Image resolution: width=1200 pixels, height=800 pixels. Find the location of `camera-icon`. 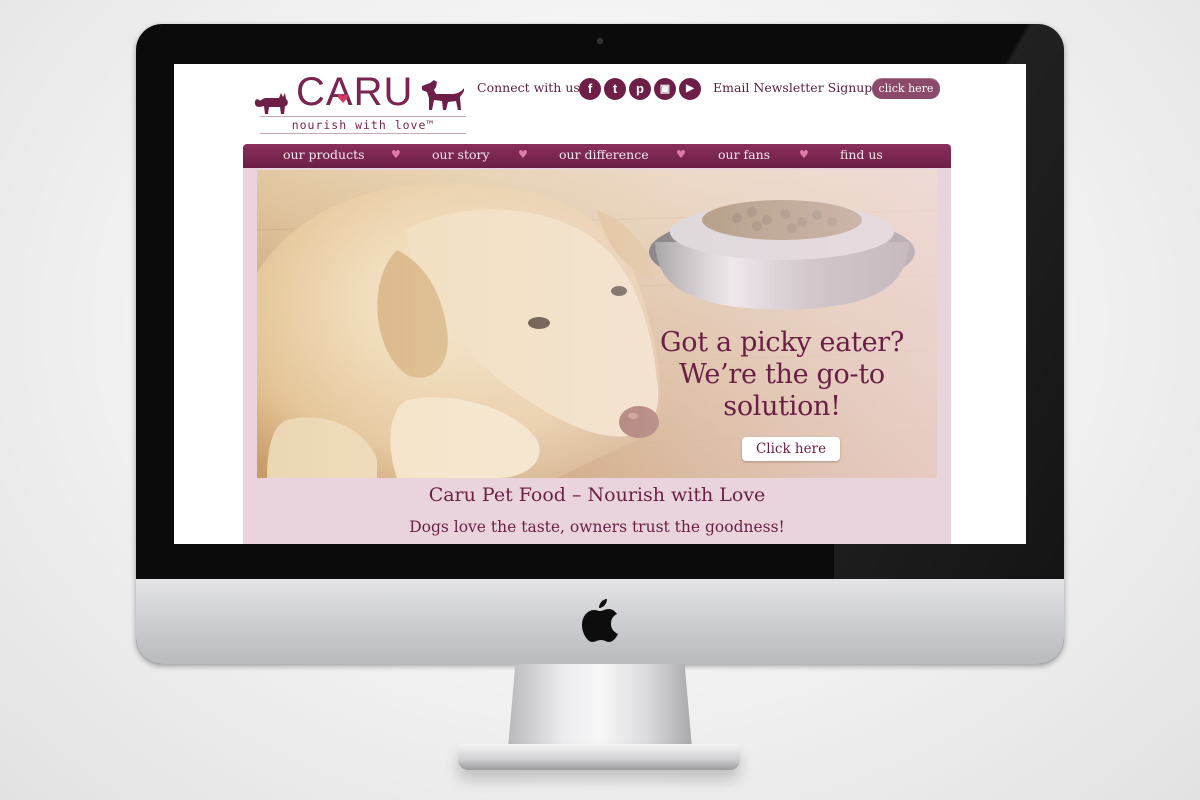

camera-icon is located at coordinates (600, 41).